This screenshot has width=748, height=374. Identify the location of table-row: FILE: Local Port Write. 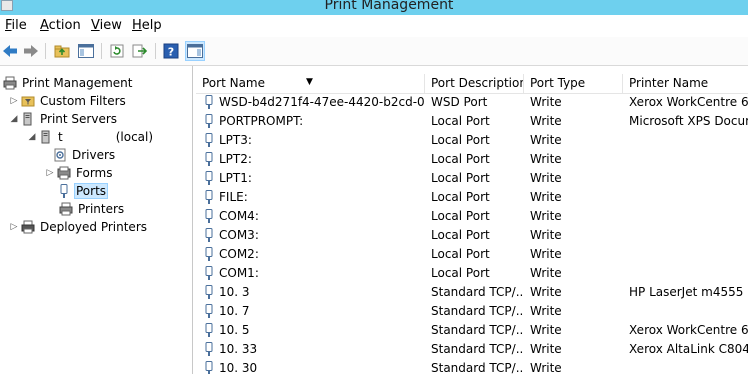
(472, 197).